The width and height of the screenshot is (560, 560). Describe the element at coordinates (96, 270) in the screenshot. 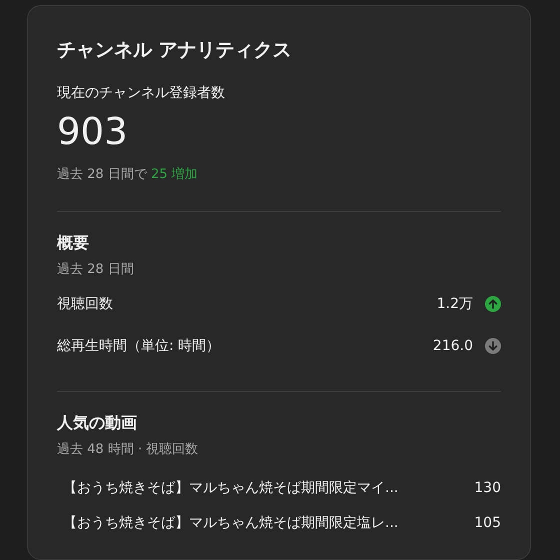

I see `period-label: 過去 28 日間` at that location.